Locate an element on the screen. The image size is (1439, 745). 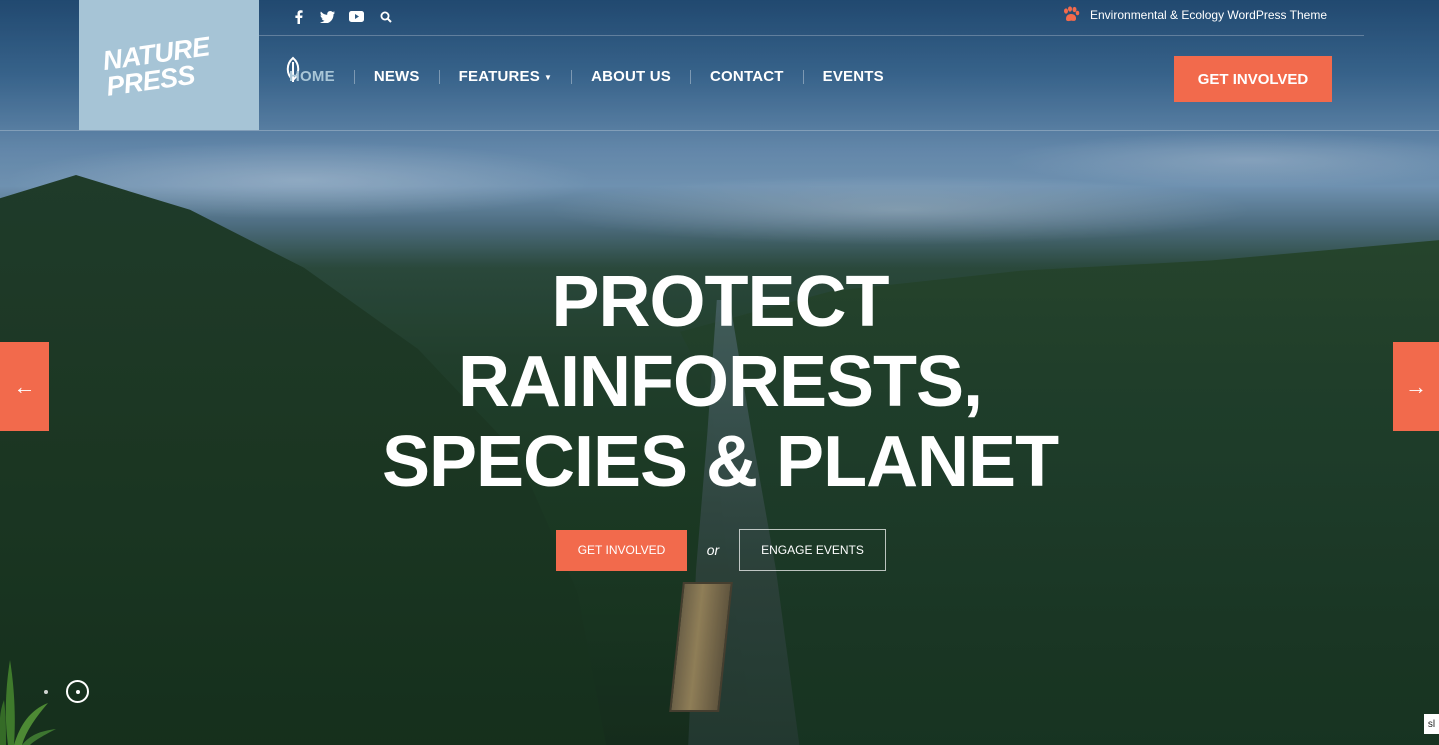
facebook-icon is located at coordinates (298, 16).